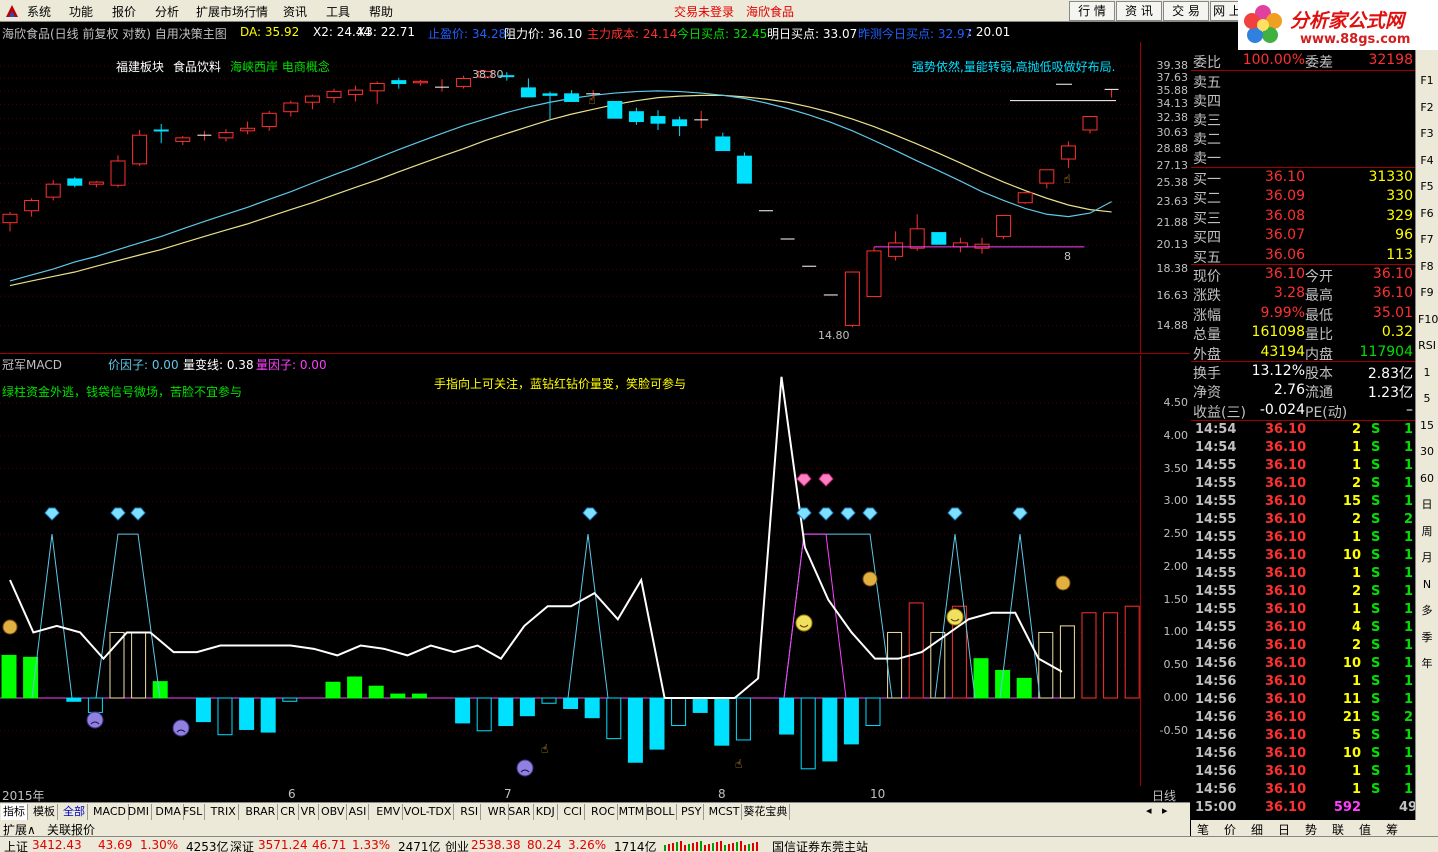 Image resolution: width=1438 pixels, height=852 pixels. I want to click on tick-row: 14:55 36.10 10 S 1, so click(1303, 557).